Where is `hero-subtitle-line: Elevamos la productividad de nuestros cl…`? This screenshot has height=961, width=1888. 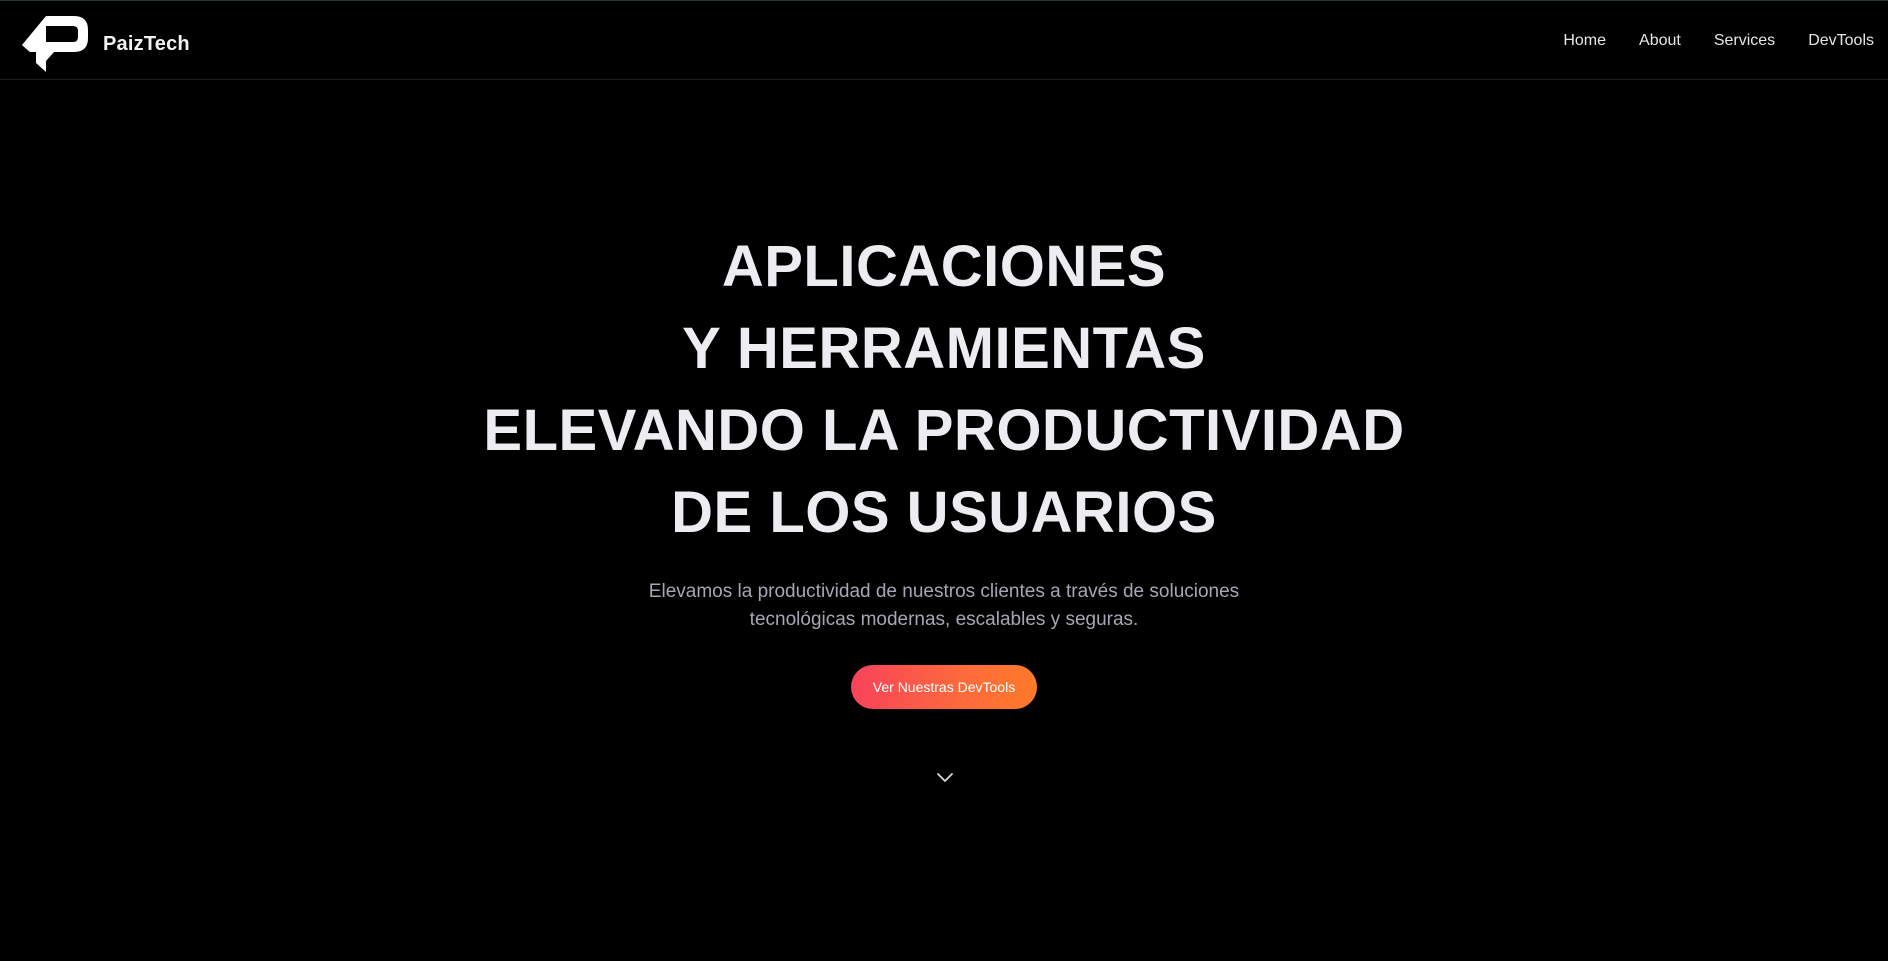 hero-subtitle-line: Elevamos la productividad de nuestros cl… is located at coordinates (944, 591).